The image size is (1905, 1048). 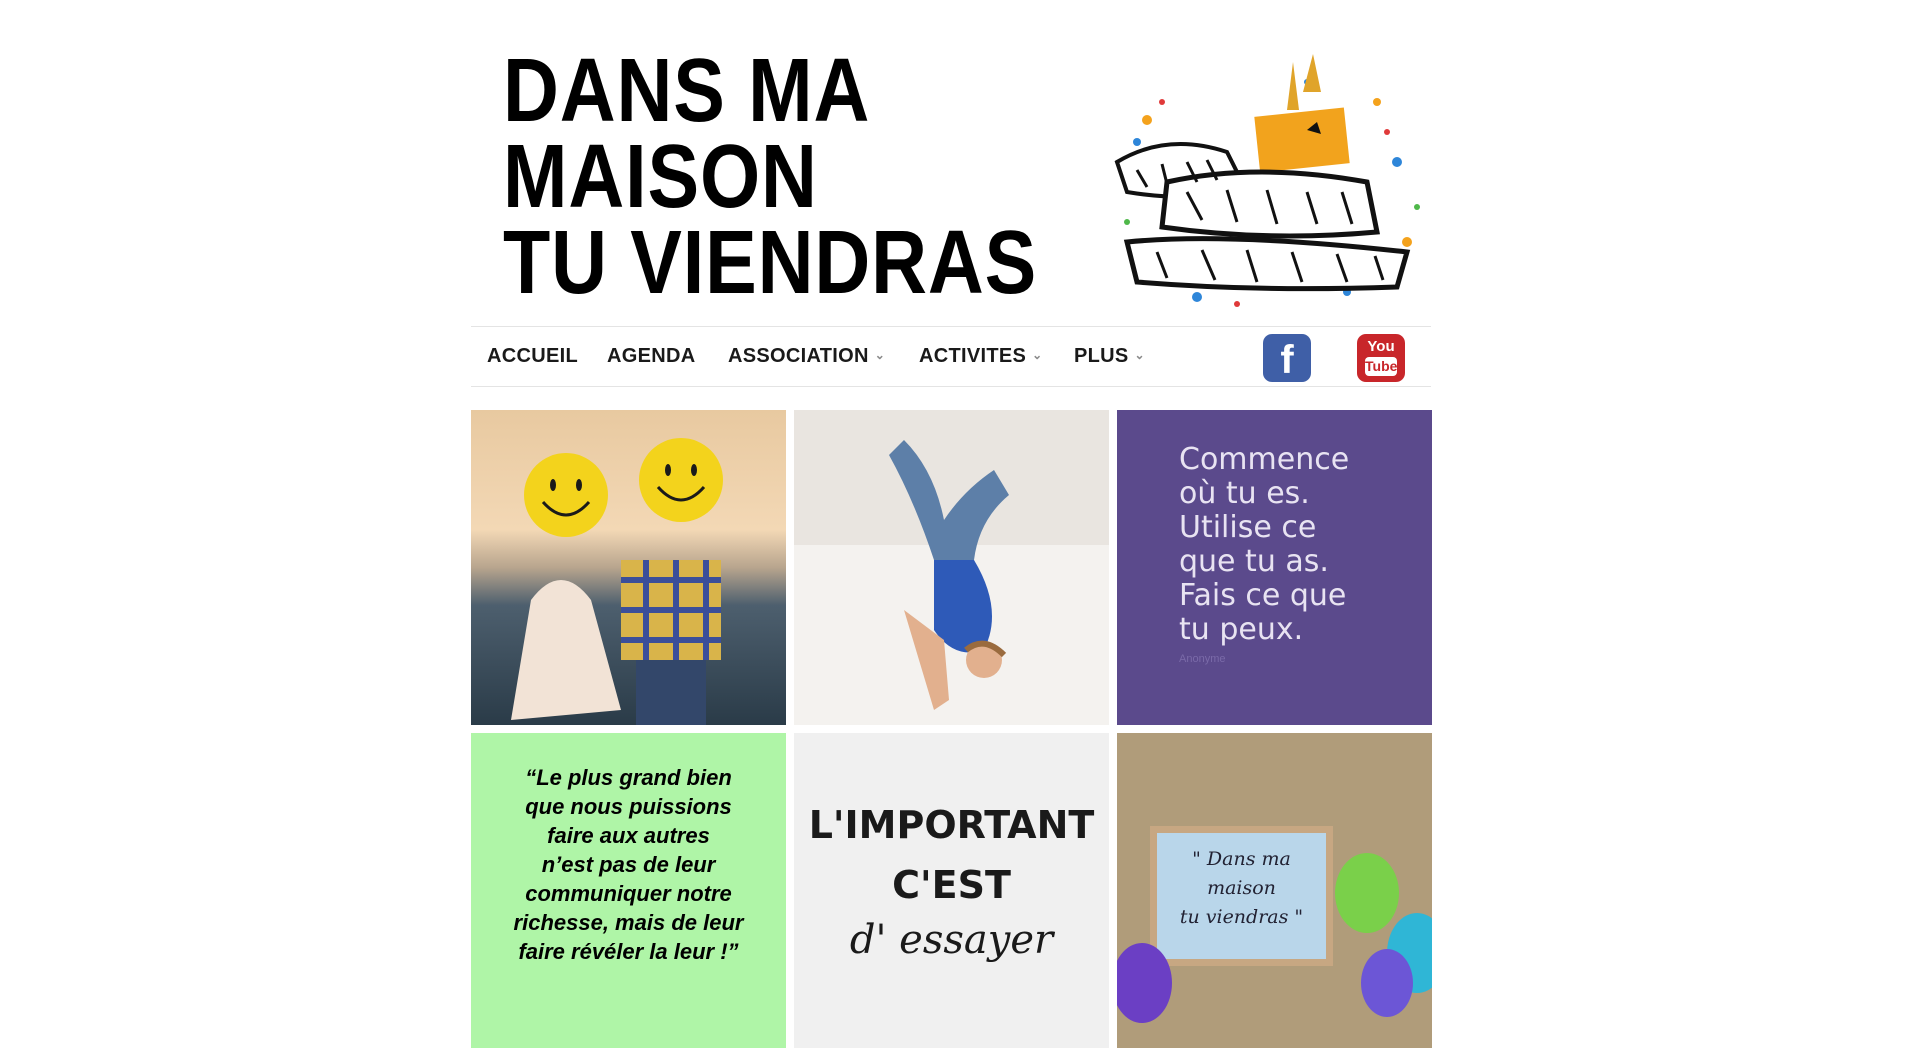 I want to click on youtube-icon: You Tube, so click(x=1381, y=358).